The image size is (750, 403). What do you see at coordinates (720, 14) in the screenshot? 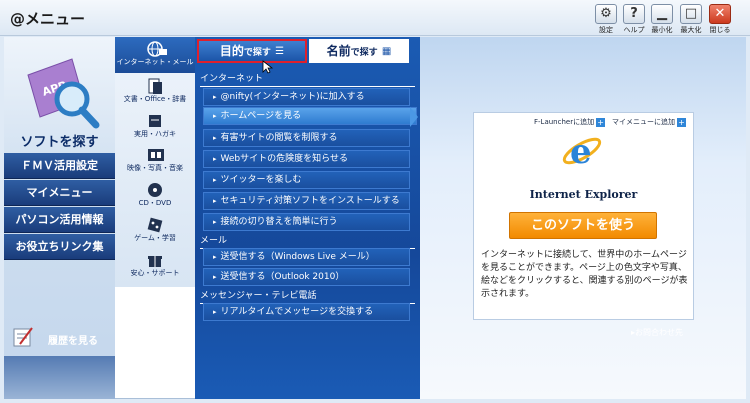
I see `close-icon: ✕` at bounding box center [720, 14].